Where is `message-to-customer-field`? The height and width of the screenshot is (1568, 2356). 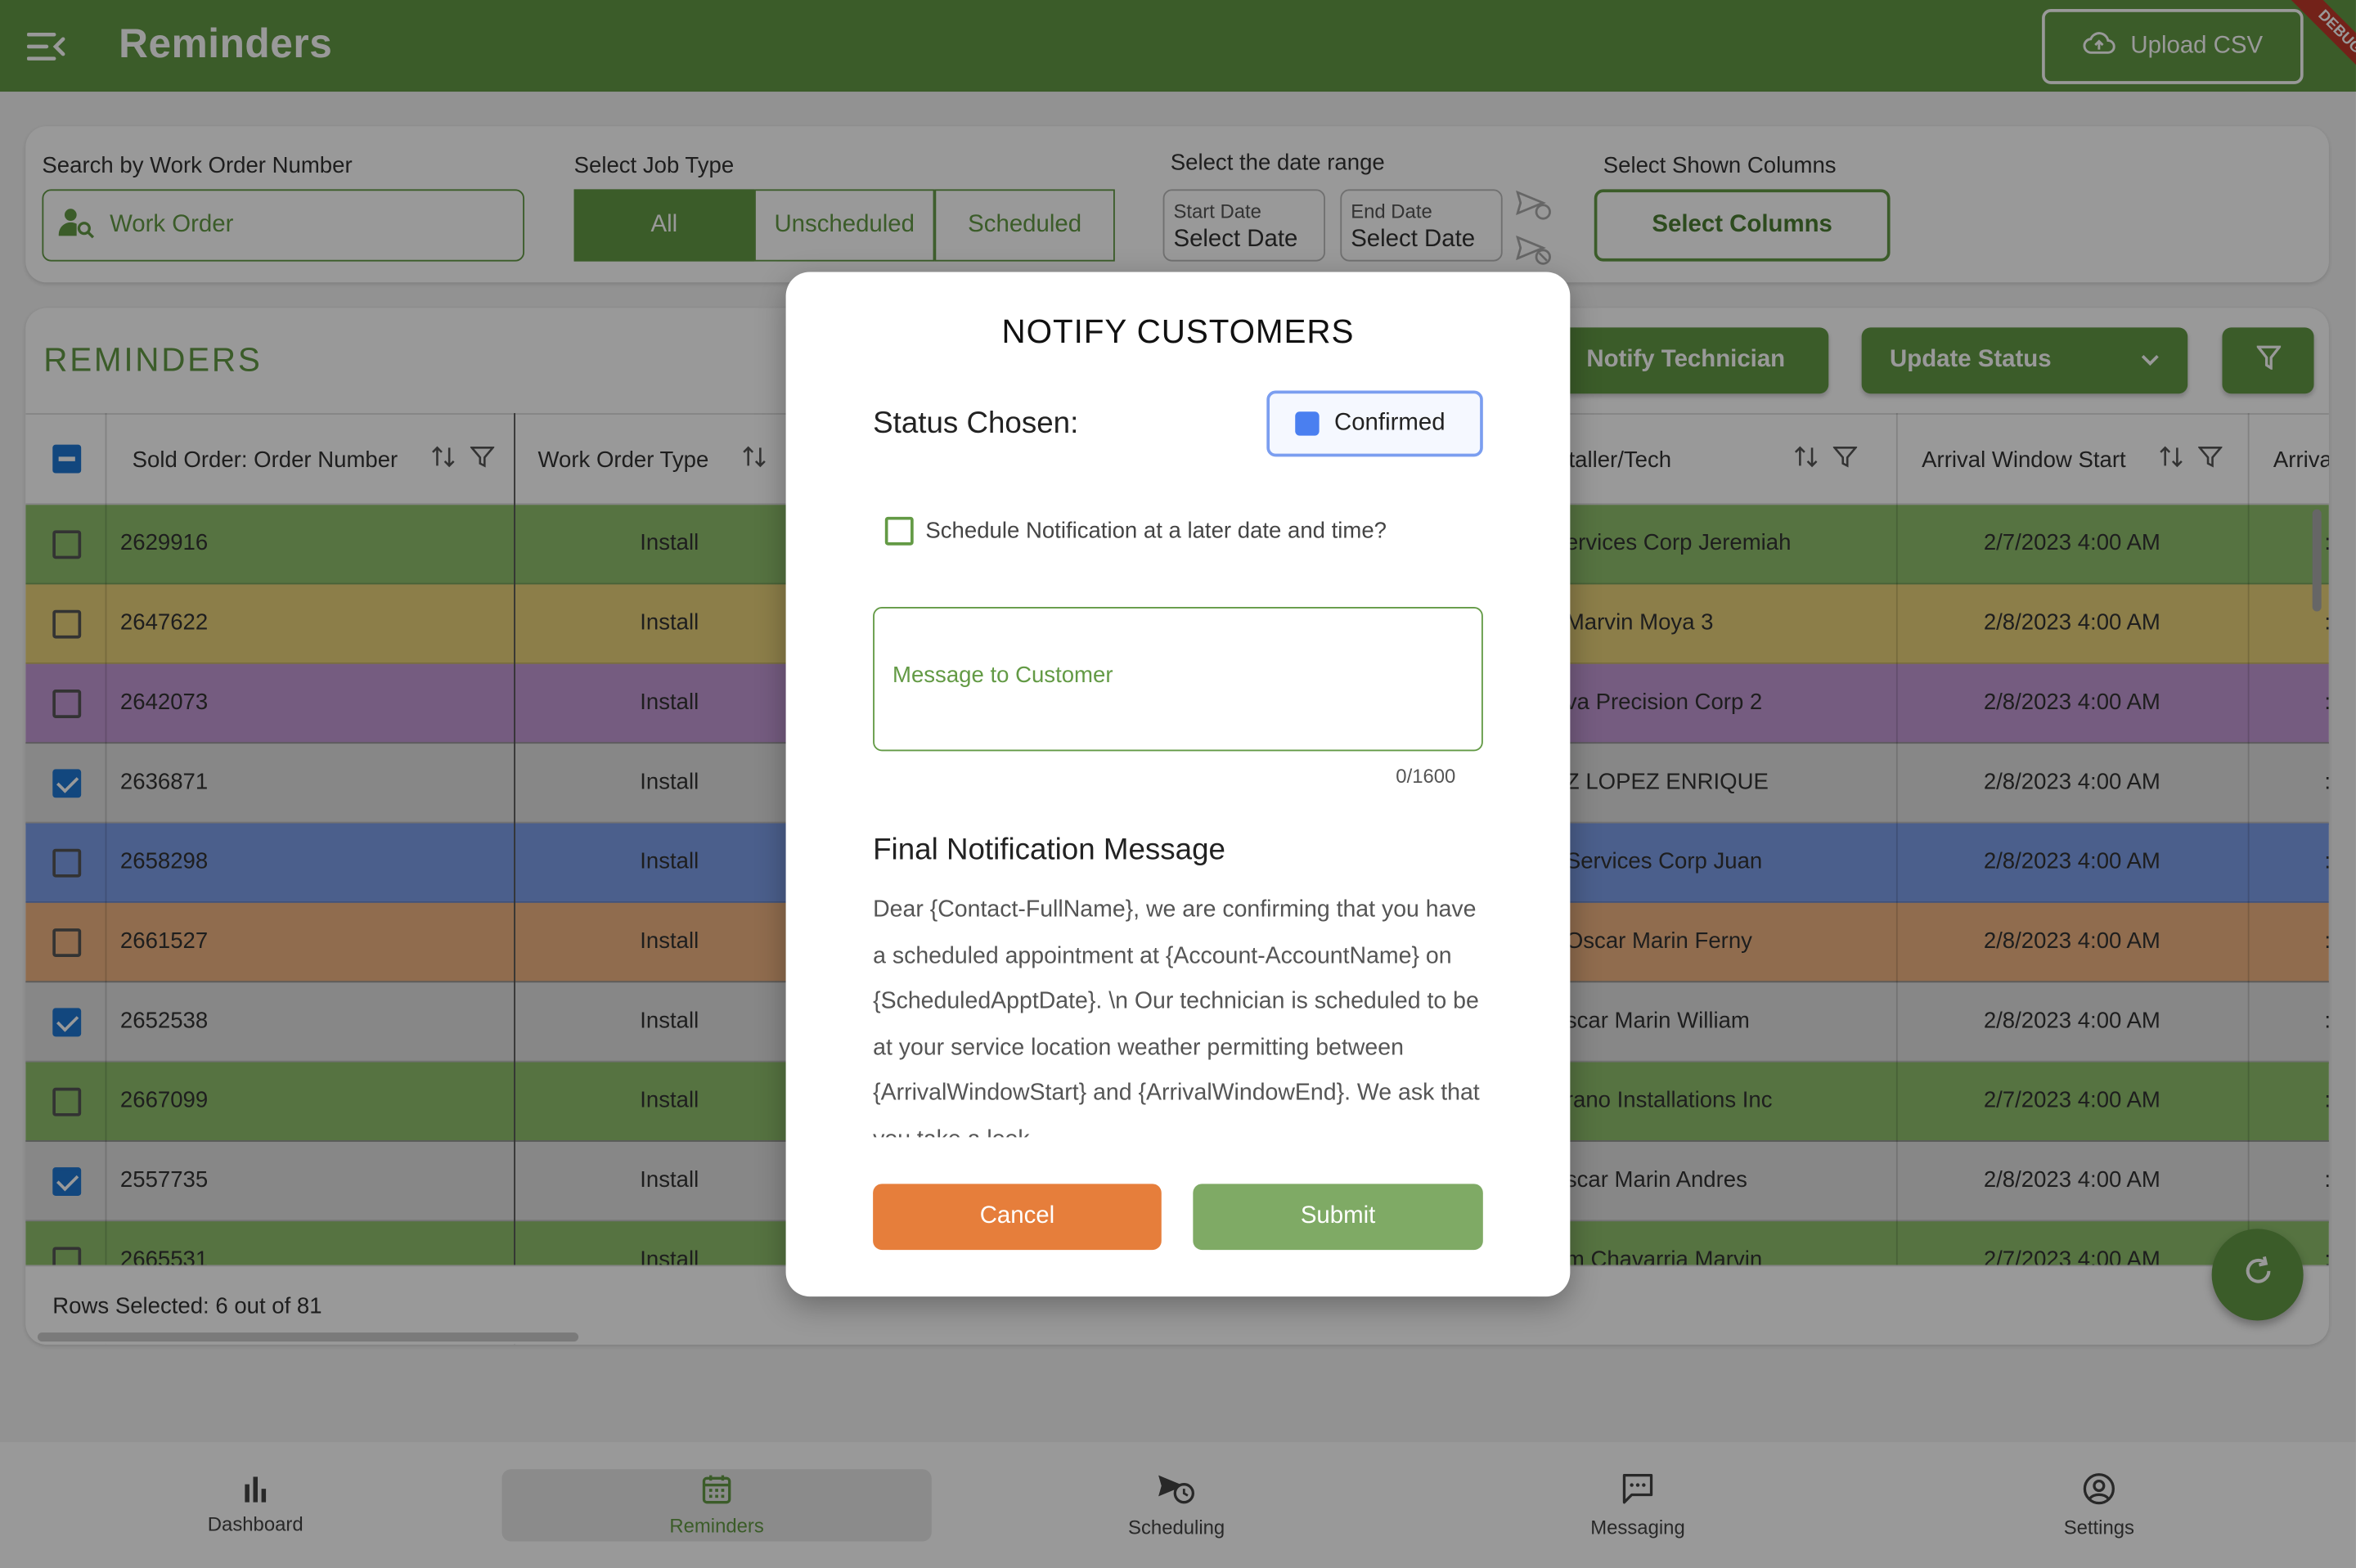 message-to-customer-field is located at coordinates (1178, 679).